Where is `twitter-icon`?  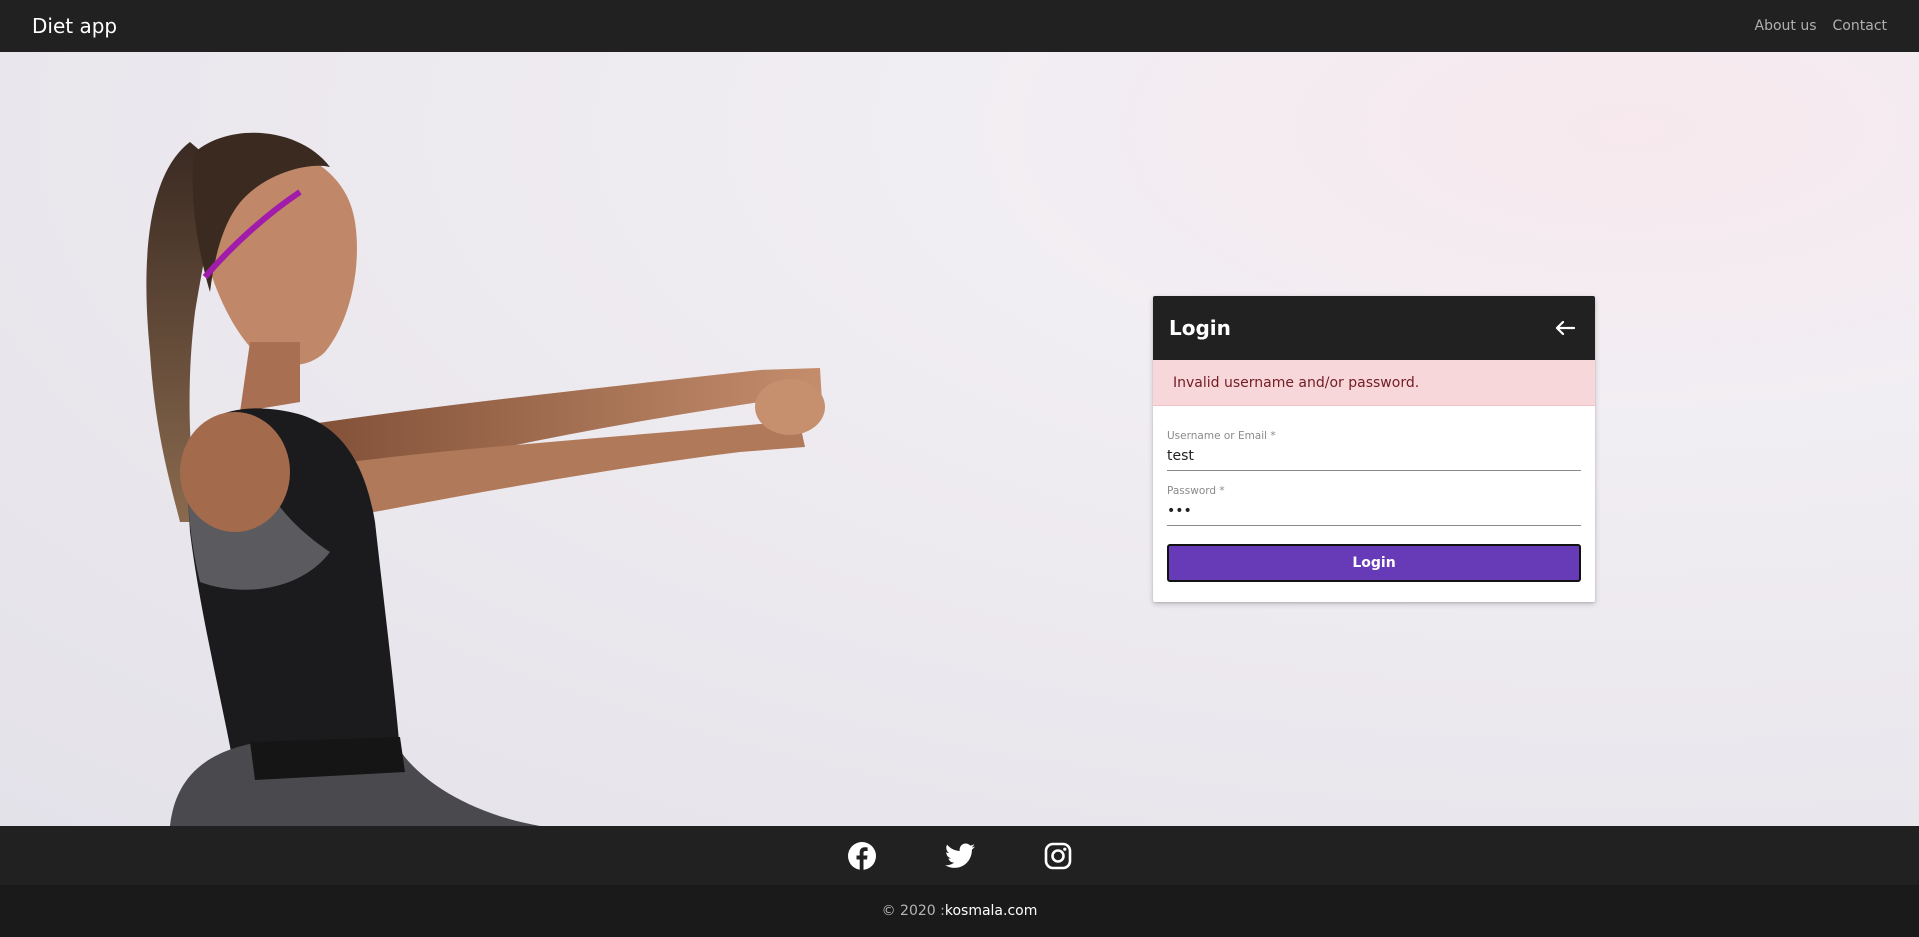 twitter-icon is located at coordinates (959, 855).